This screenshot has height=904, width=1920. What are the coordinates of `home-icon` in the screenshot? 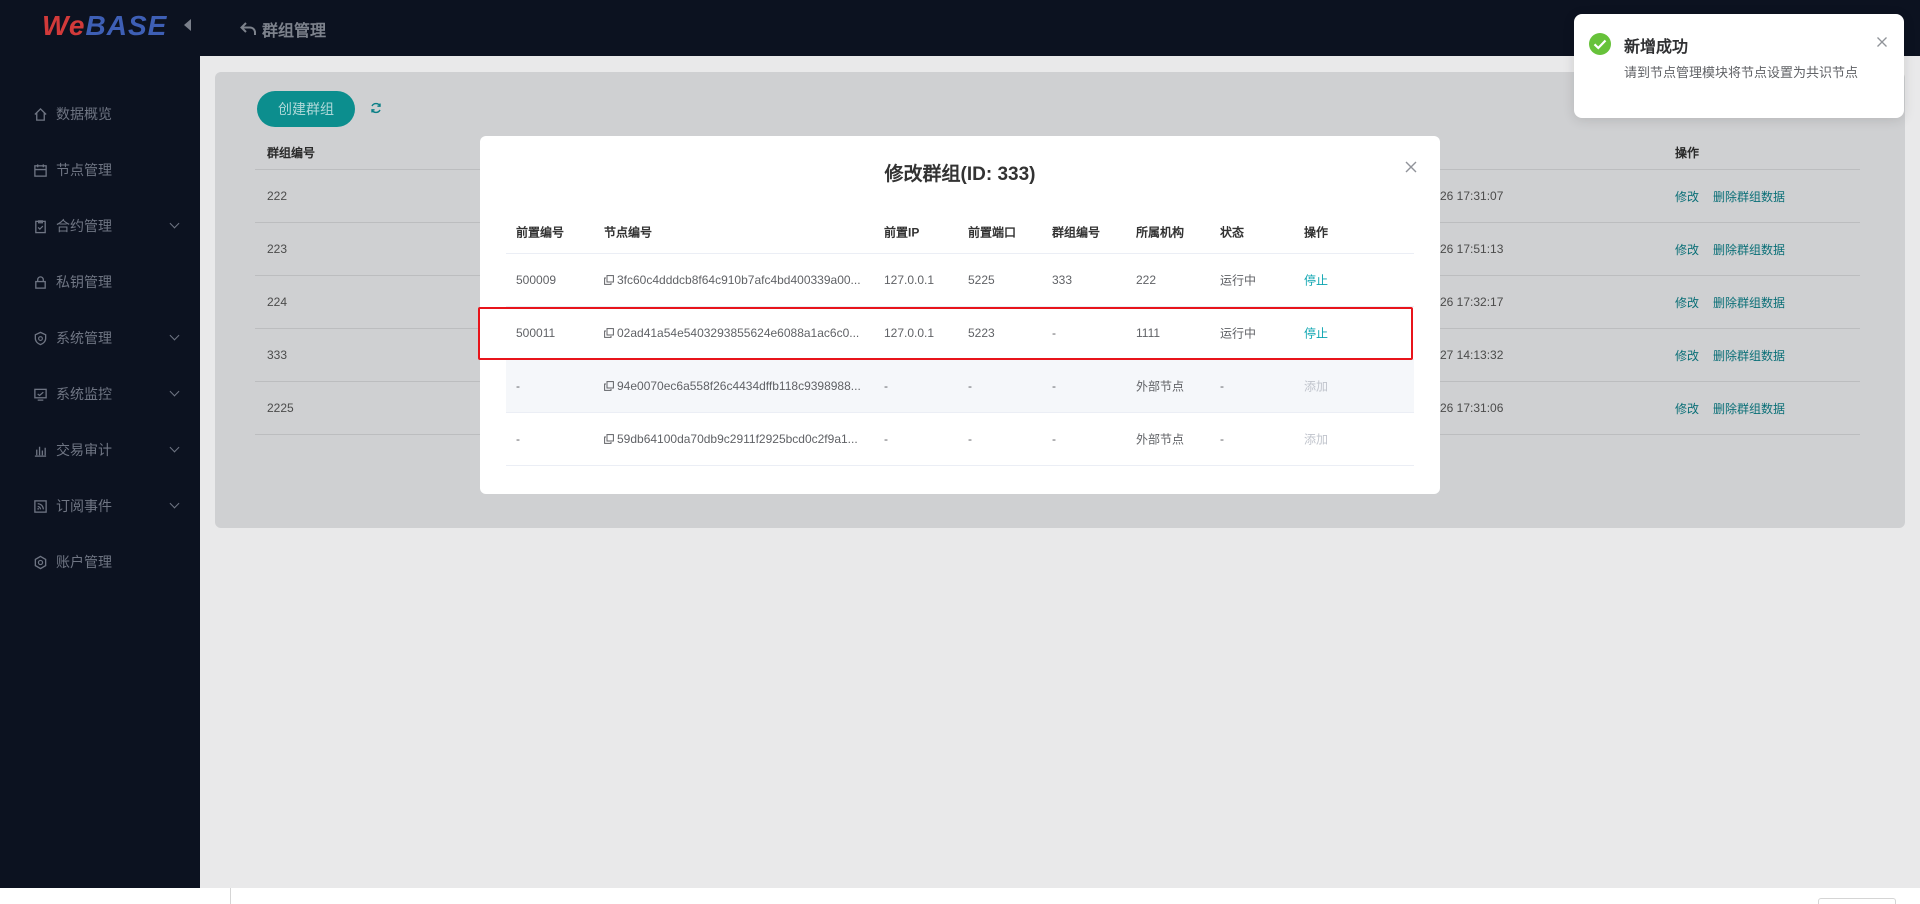 It's located at (40, 114).